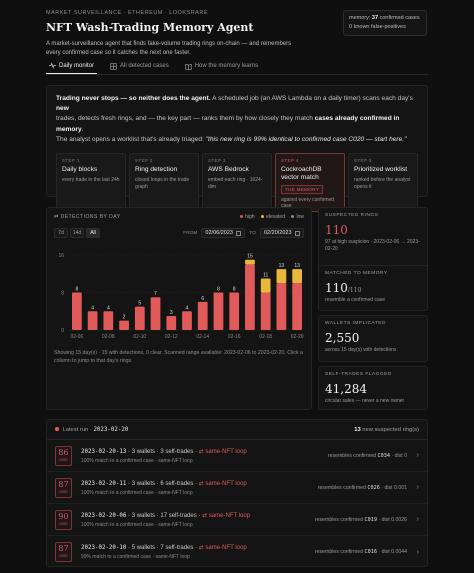  I want to click on grid-icon, so click(113, 66).